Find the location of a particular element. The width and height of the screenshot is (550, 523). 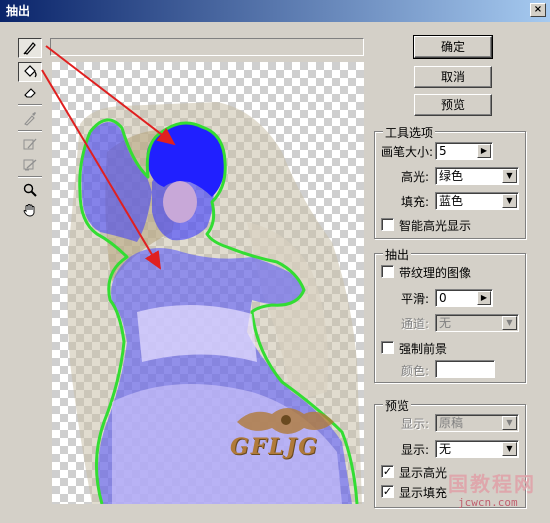

edge-touchup-icon is located at coordinates (30, 165).